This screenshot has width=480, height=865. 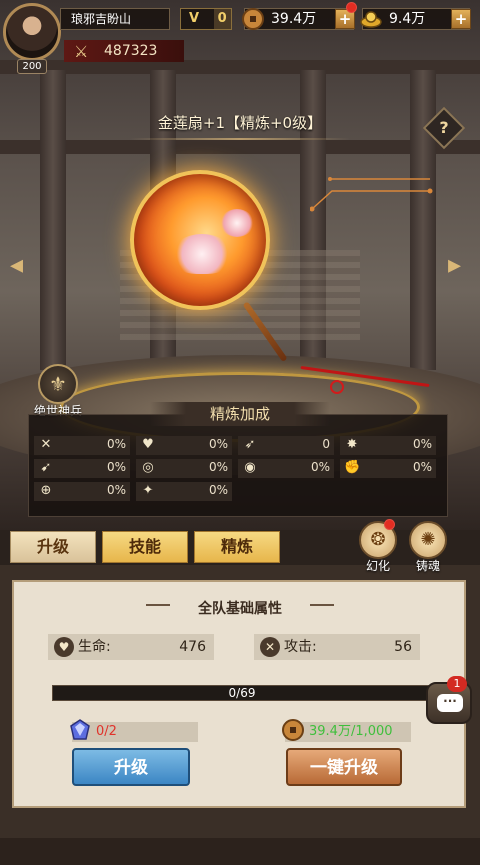 What do you see at coordinates (194, 18) in the screenshot?
I see `vip-label: V` at bounding box center [194, 18].